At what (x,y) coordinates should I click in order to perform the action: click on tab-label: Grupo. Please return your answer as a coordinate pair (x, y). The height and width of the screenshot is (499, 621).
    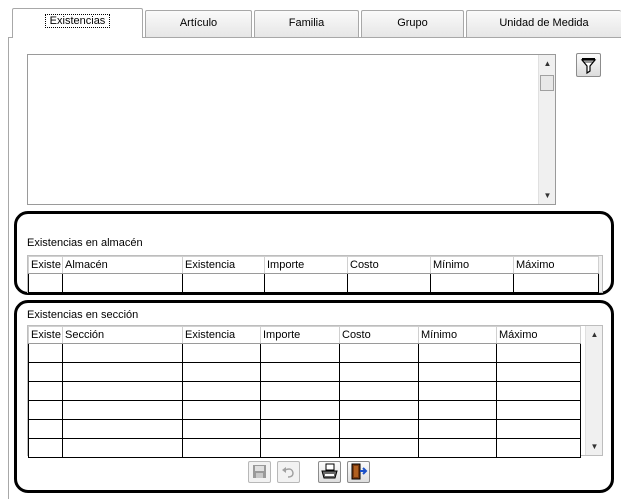
    Looking at the image, I should click on (412, 23).